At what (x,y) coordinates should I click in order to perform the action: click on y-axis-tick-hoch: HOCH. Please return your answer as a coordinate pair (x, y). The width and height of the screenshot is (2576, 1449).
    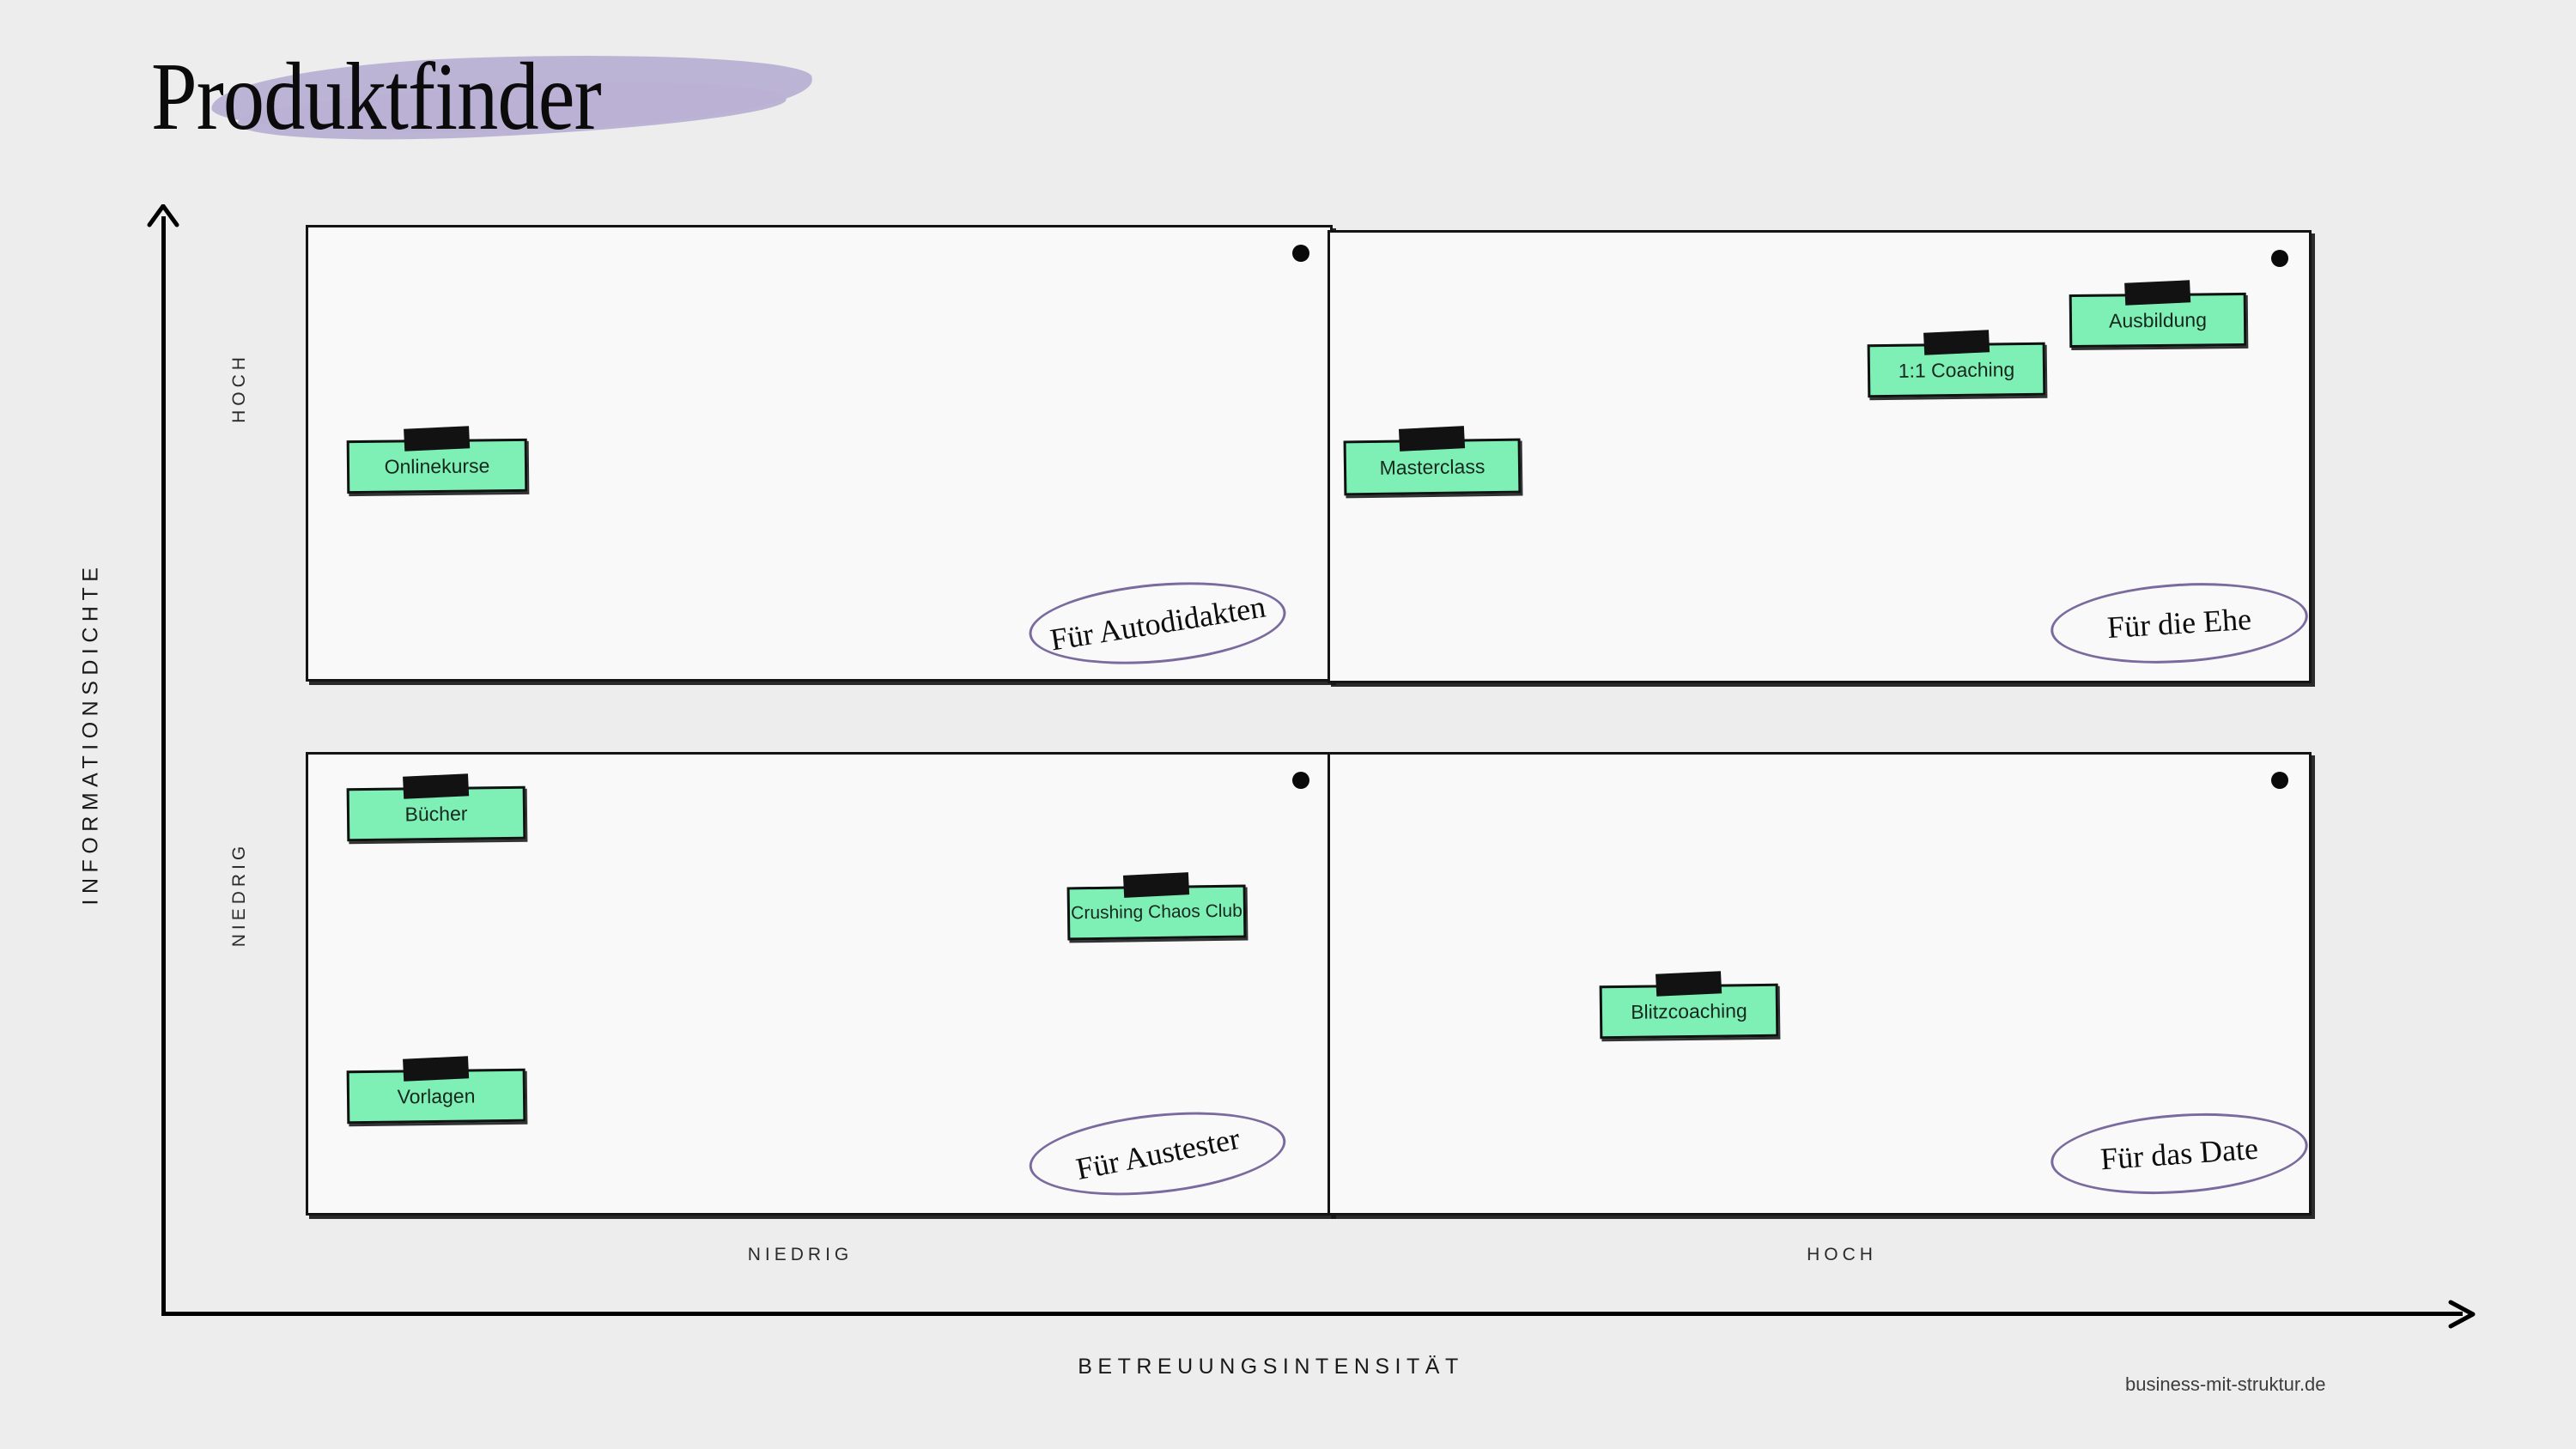
    Looking at the image, I should click on (239, 388).